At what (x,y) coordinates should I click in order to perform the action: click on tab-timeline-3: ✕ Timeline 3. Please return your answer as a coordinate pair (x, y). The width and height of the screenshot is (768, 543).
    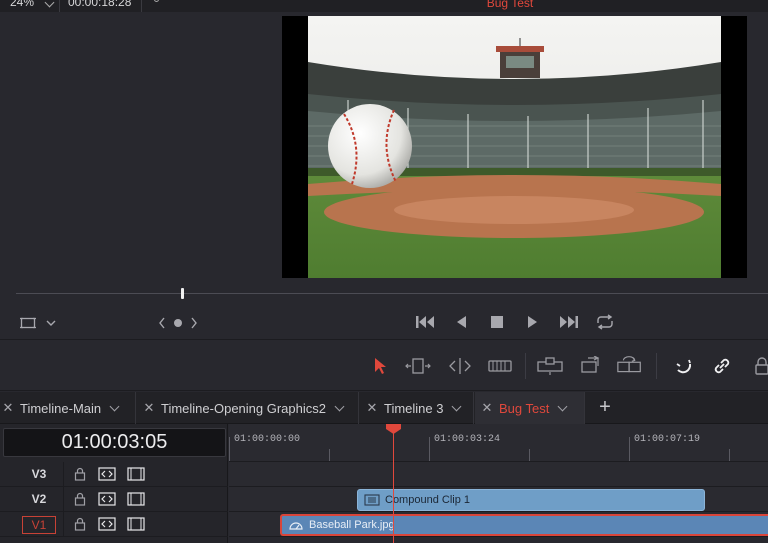
    Looking at the image, I should click on (417, 408).